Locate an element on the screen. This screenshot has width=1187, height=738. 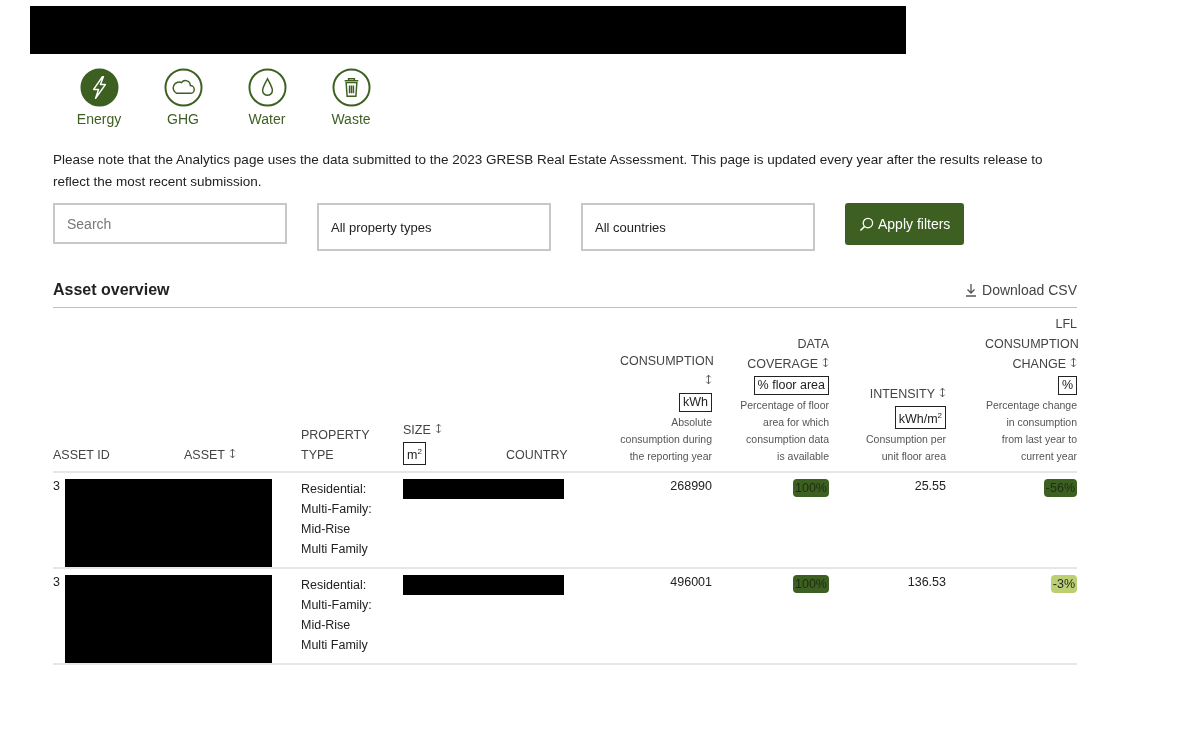
property-type-dropdown: All property types is located at coordinates (434, 227).